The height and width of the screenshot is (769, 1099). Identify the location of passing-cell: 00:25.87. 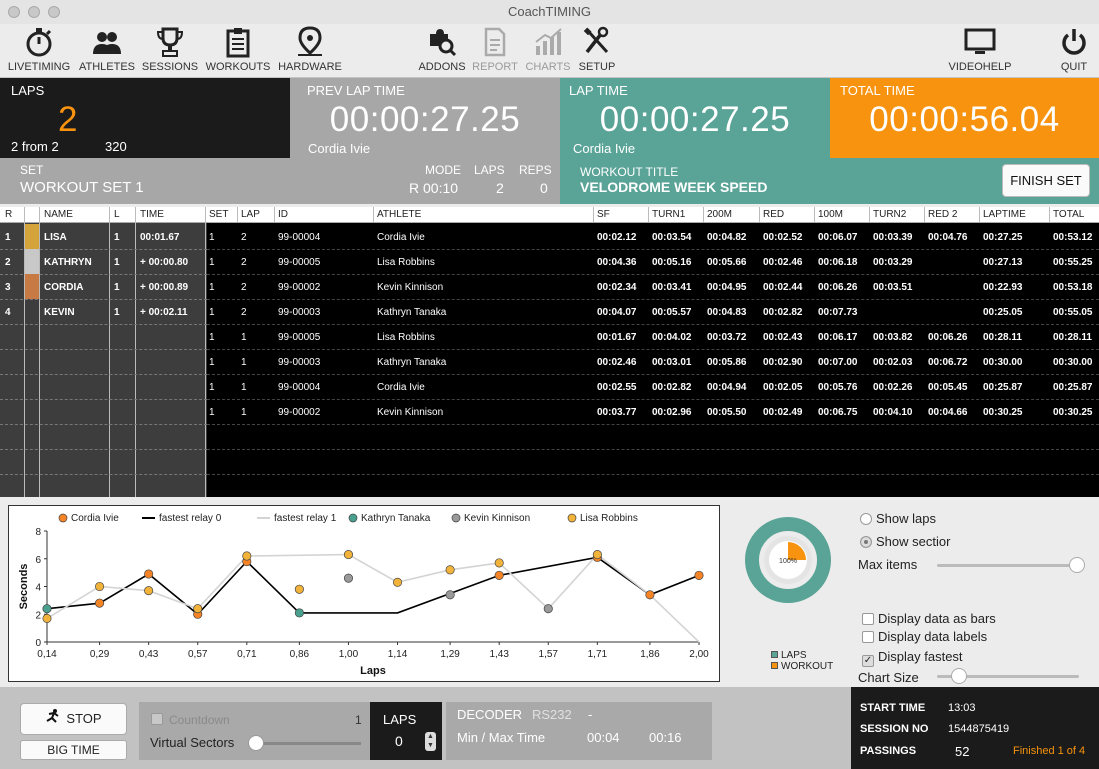
(1003, 387).